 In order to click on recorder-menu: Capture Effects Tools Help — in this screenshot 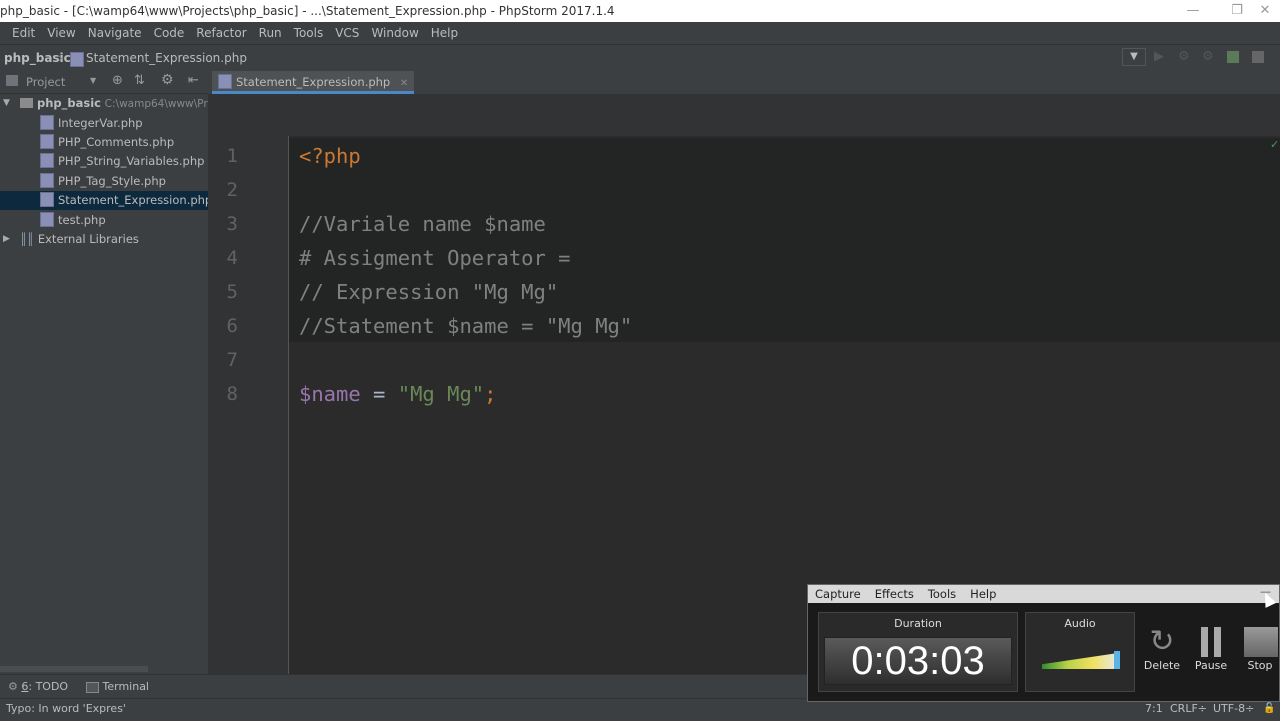, I will do `click(1043, 594)`.